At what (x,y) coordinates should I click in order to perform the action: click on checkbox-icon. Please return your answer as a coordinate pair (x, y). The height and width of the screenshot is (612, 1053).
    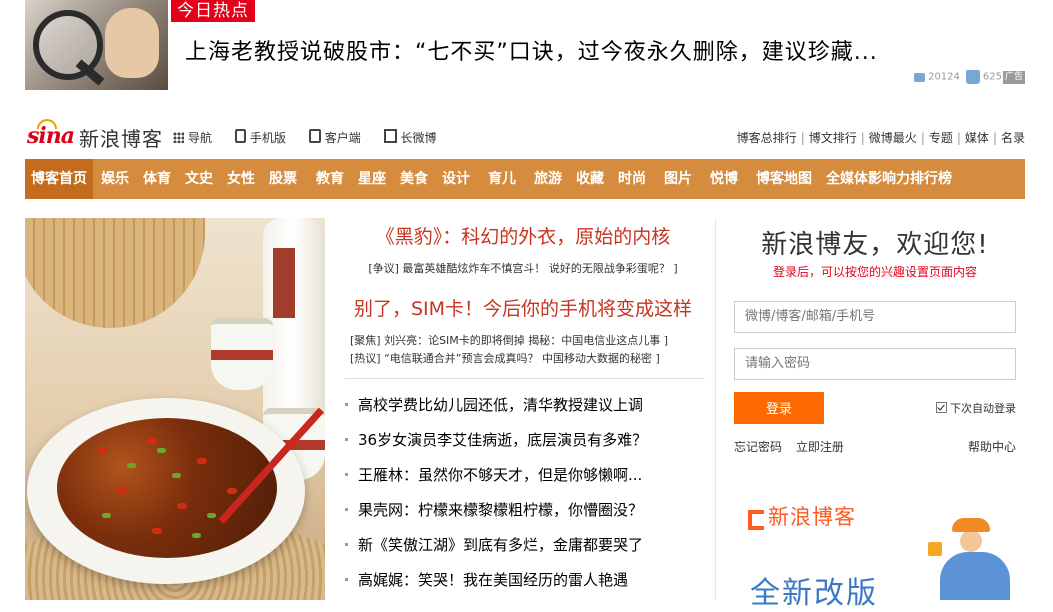
    Looking at the image, I should click on (941, 407).